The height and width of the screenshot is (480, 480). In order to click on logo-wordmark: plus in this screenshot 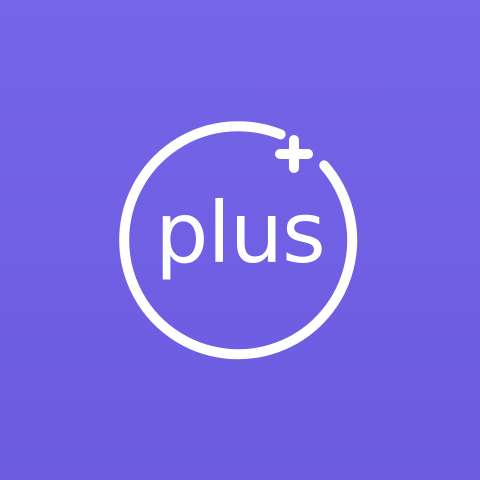, I will do `click(240, 233)`.